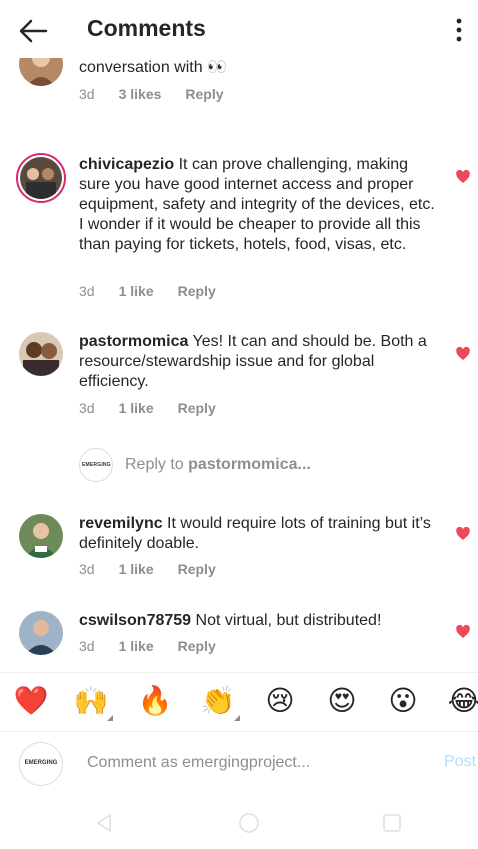 The height and width of the screenshot is (849, 478). I want to click on comment-input, so click(252, 763).